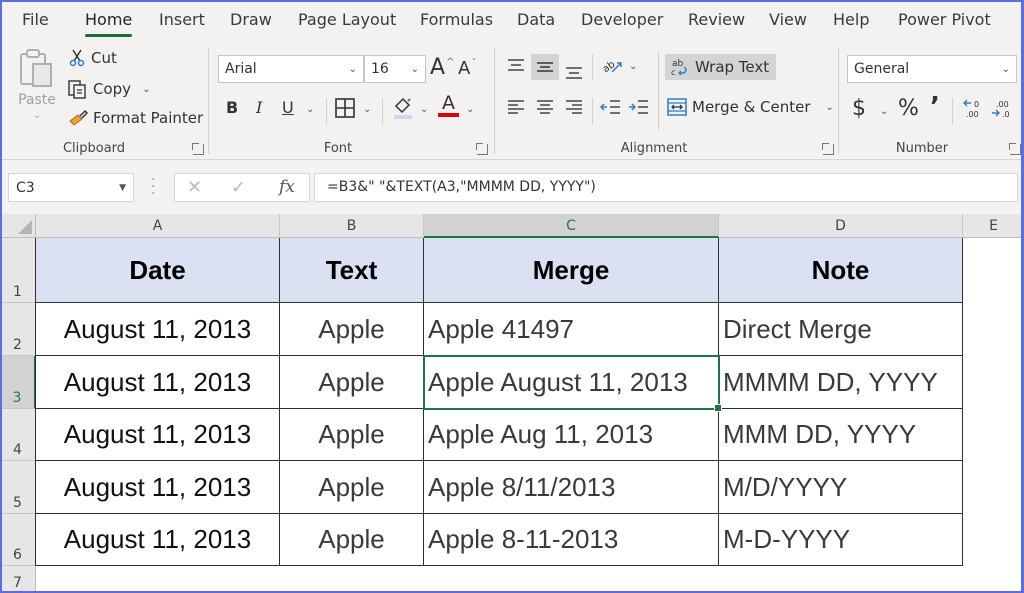  What do you see at coordinates (18, 540) in the screenshot?
I see `row-header-6: 6` at bounding box center [18, 540].